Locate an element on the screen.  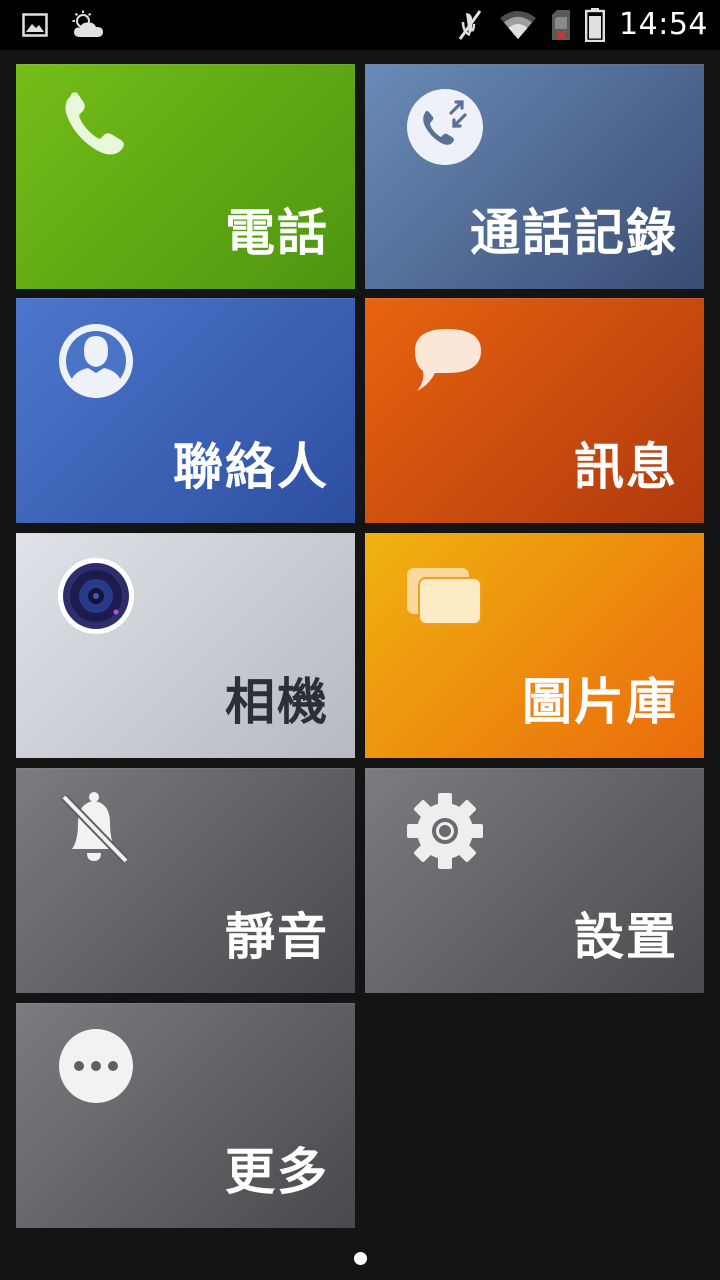
tile-silent: 靜音 is located at coordinates (185, 880).